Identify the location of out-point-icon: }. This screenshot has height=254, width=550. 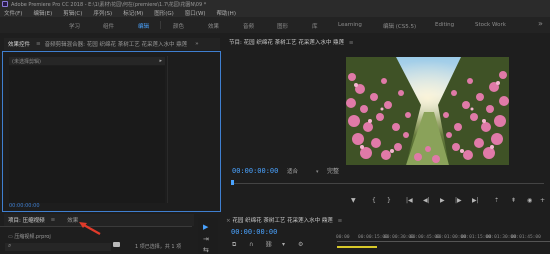
(389, 200).